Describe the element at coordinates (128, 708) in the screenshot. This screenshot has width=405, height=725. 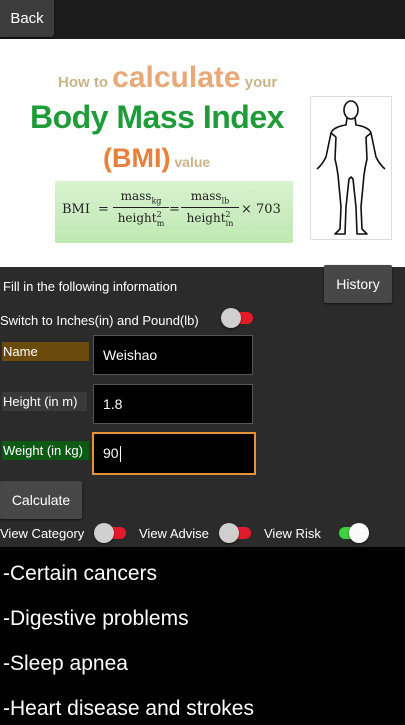
I see `risk-item: -Heart disease and strokes` at that location.